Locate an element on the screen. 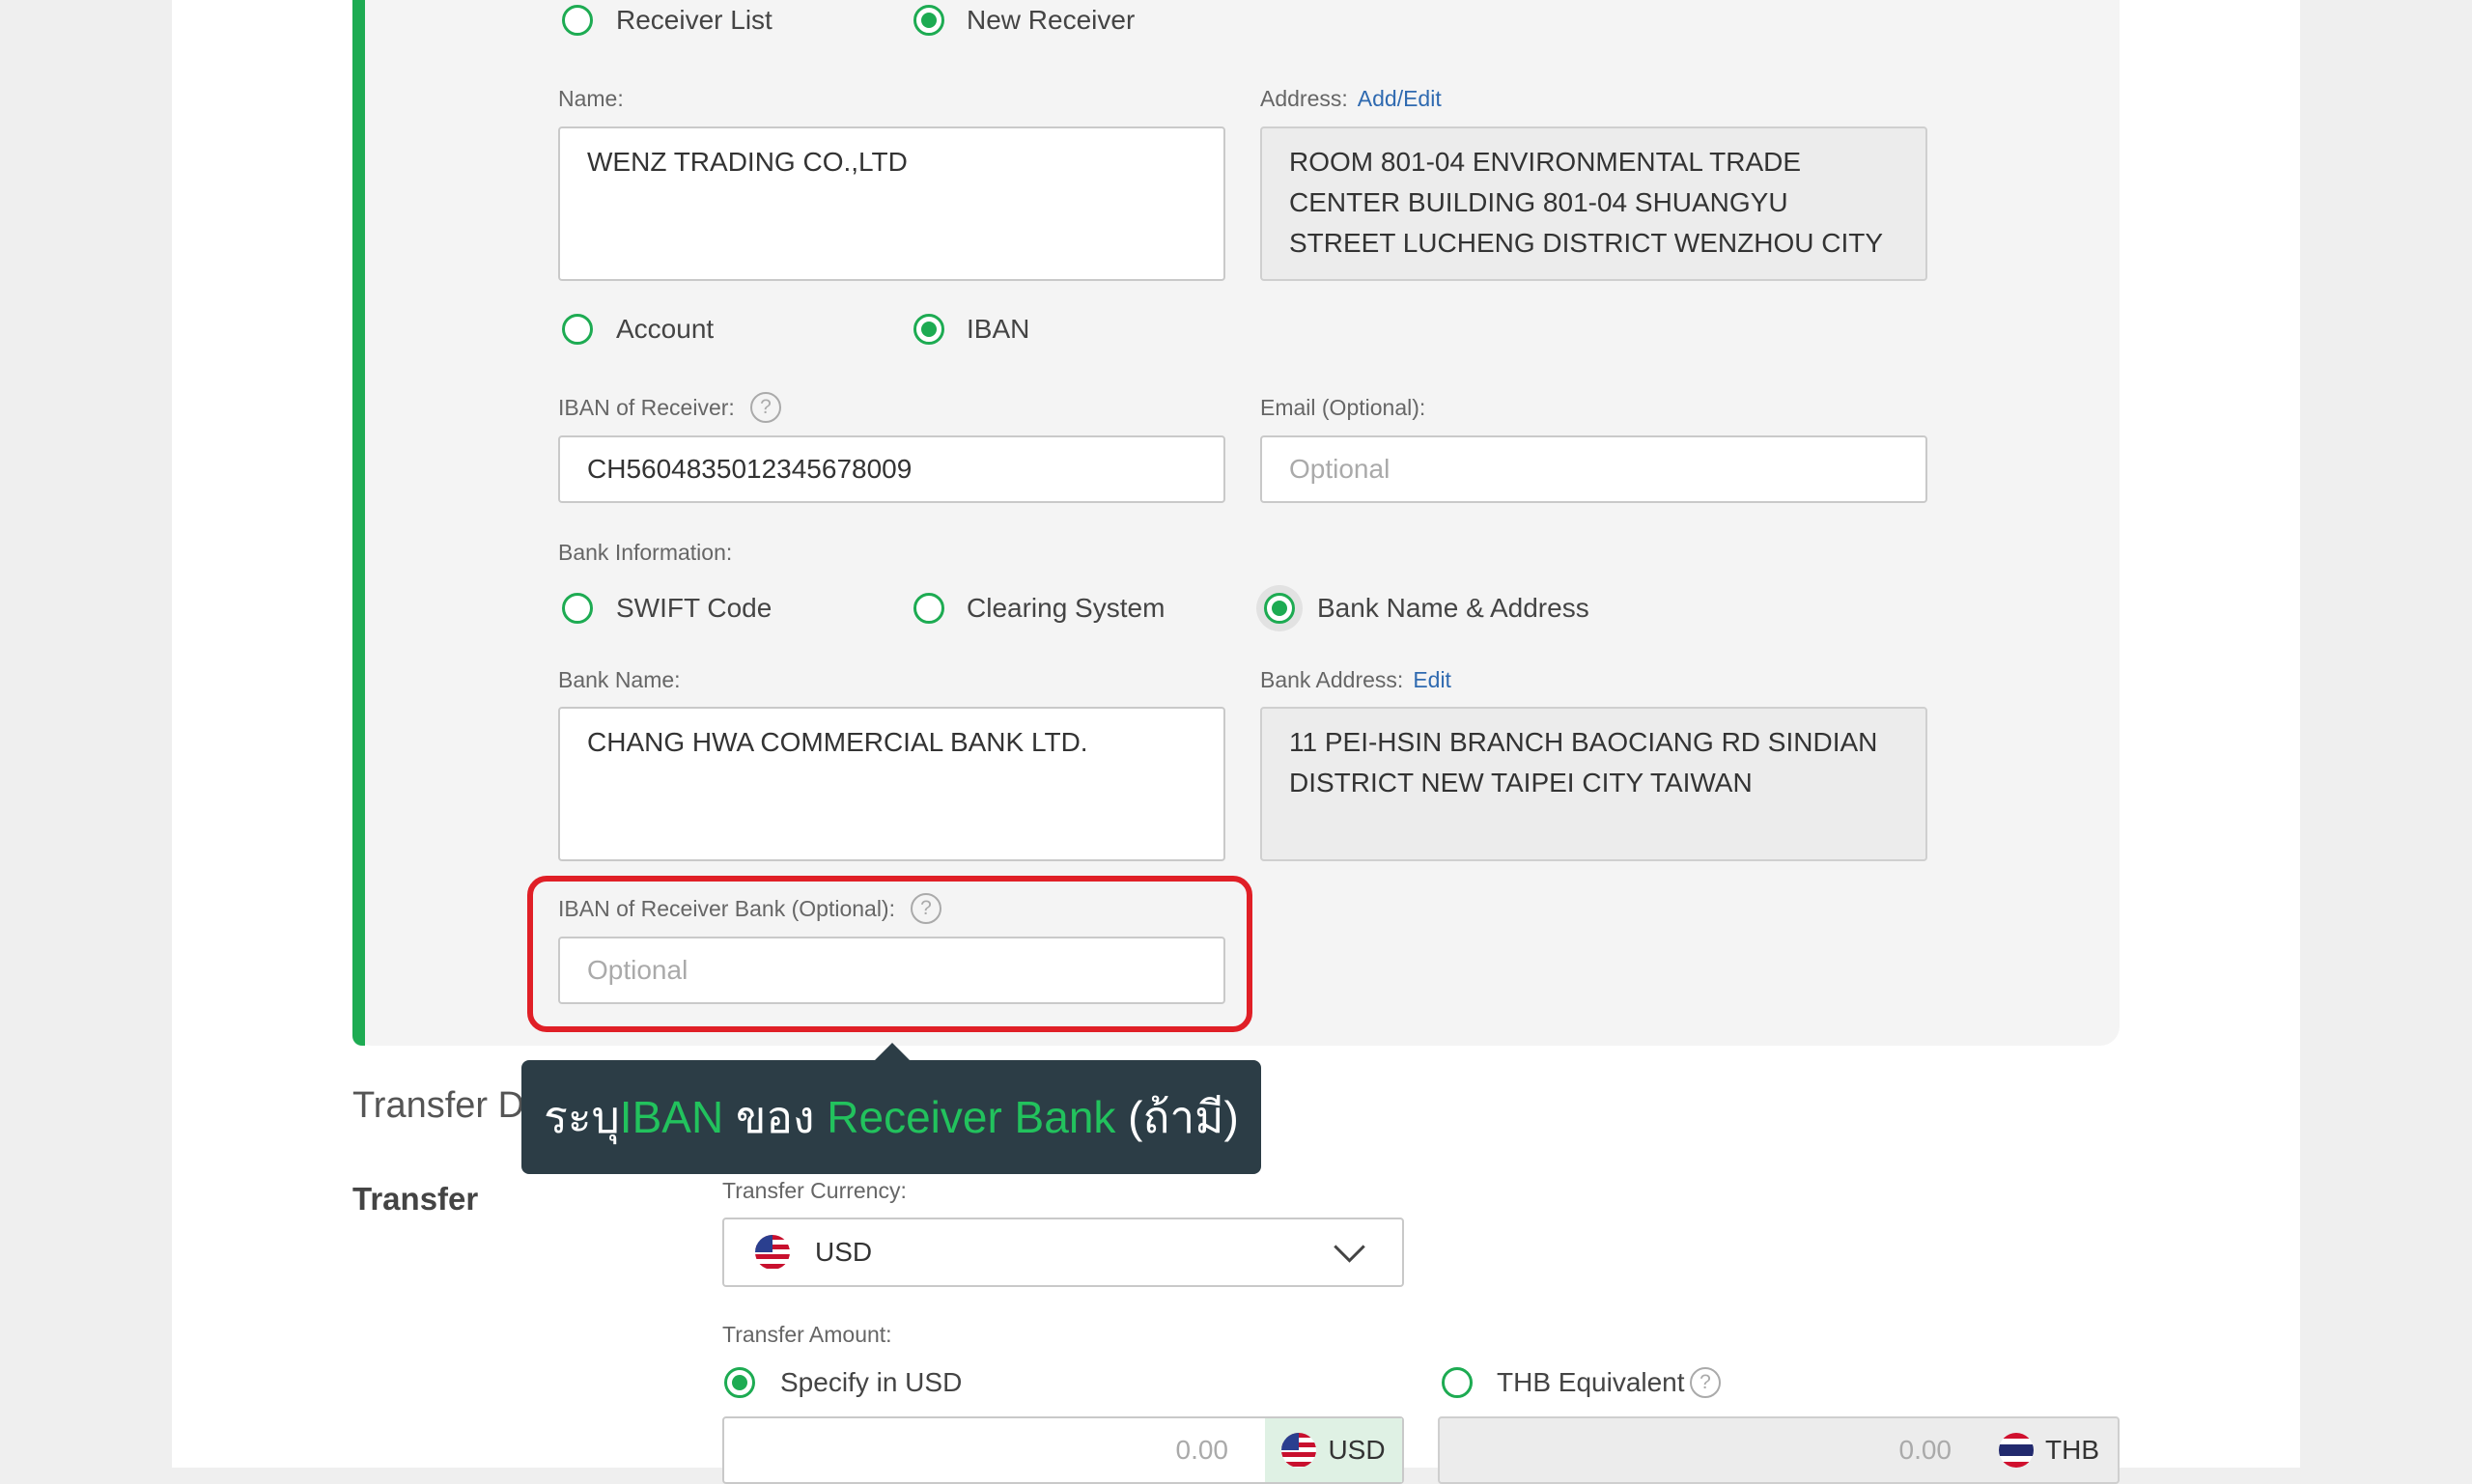 The image size is (2472, 1484). iban-receiver-value: CH5604835012345678009 is located at coordinates (750, 469).